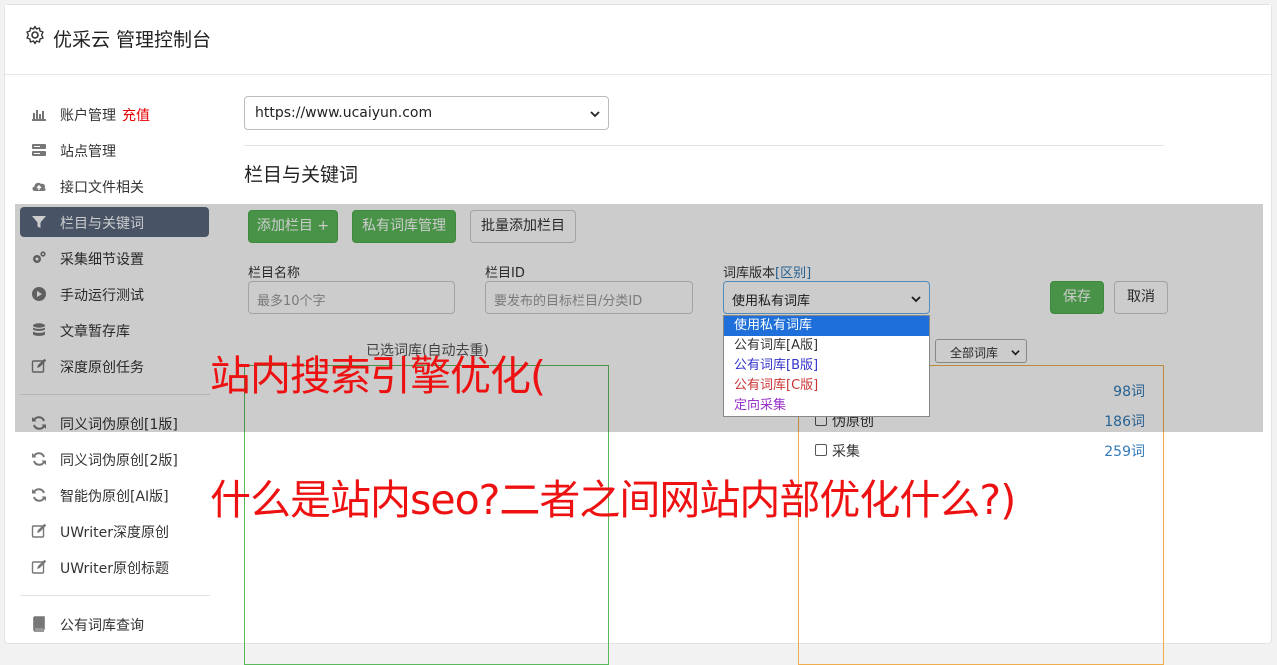  I want to click on sidebar-item-public-lib: 公有词库查询, so click(114, 624).